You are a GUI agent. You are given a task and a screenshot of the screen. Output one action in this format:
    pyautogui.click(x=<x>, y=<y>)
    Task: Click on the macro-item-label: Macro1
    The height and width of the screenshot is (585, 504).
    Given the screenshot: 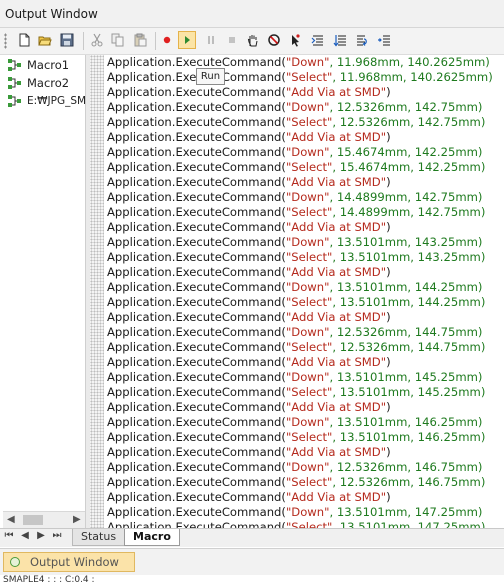 What is the action you would take?
    pyautogui.click(x=48, y=65)
    